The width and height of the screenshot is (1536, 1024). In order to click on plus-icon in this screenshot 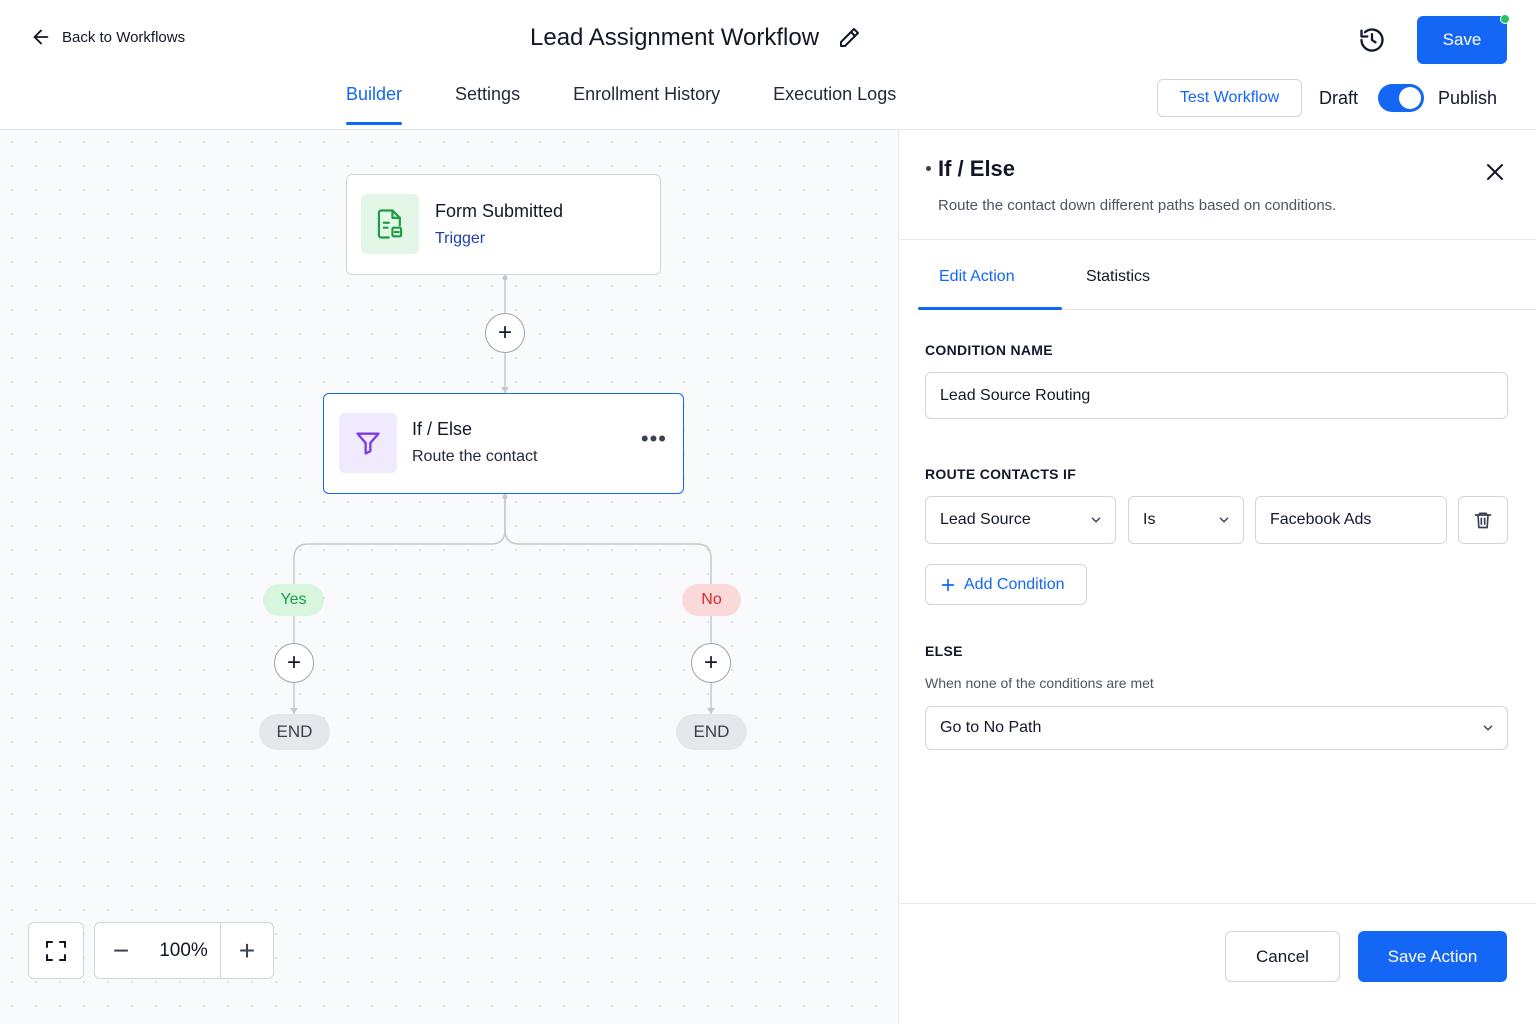, I will do `click(948, 584)`.